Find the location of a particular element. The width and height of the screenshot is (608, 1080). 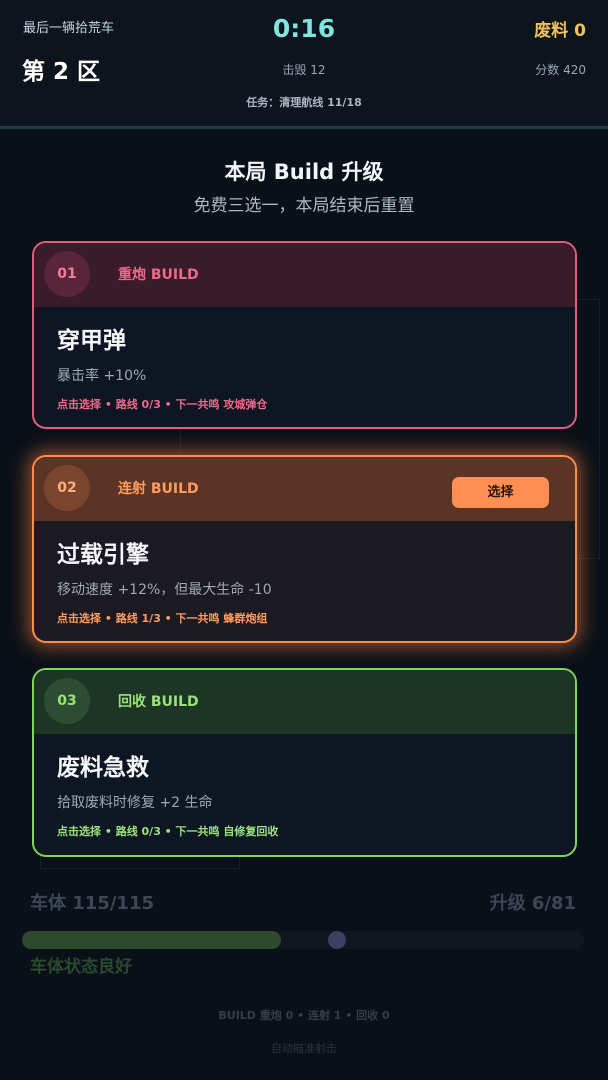

route-progress: 点击选择 • 路线 1/3 • 下一共鸣 蜂群炮组 is located at coordinates (162, 618).